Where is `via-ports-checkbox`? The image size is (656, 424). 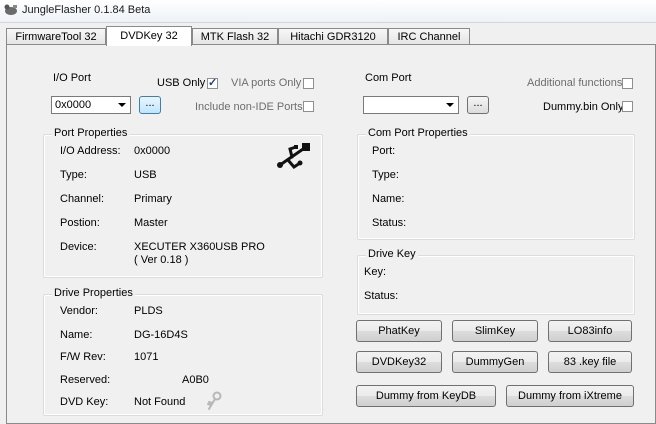 via-ports-checkbox is located at coordinates (308, 83).